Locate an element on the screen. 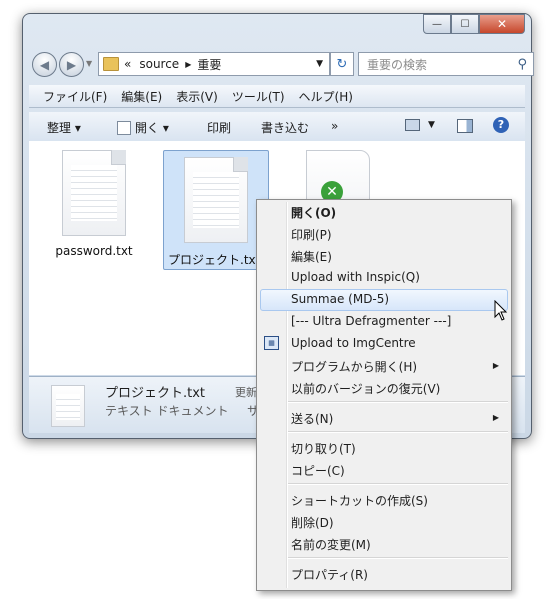  more-label: » is located at coordinates (335, 126).